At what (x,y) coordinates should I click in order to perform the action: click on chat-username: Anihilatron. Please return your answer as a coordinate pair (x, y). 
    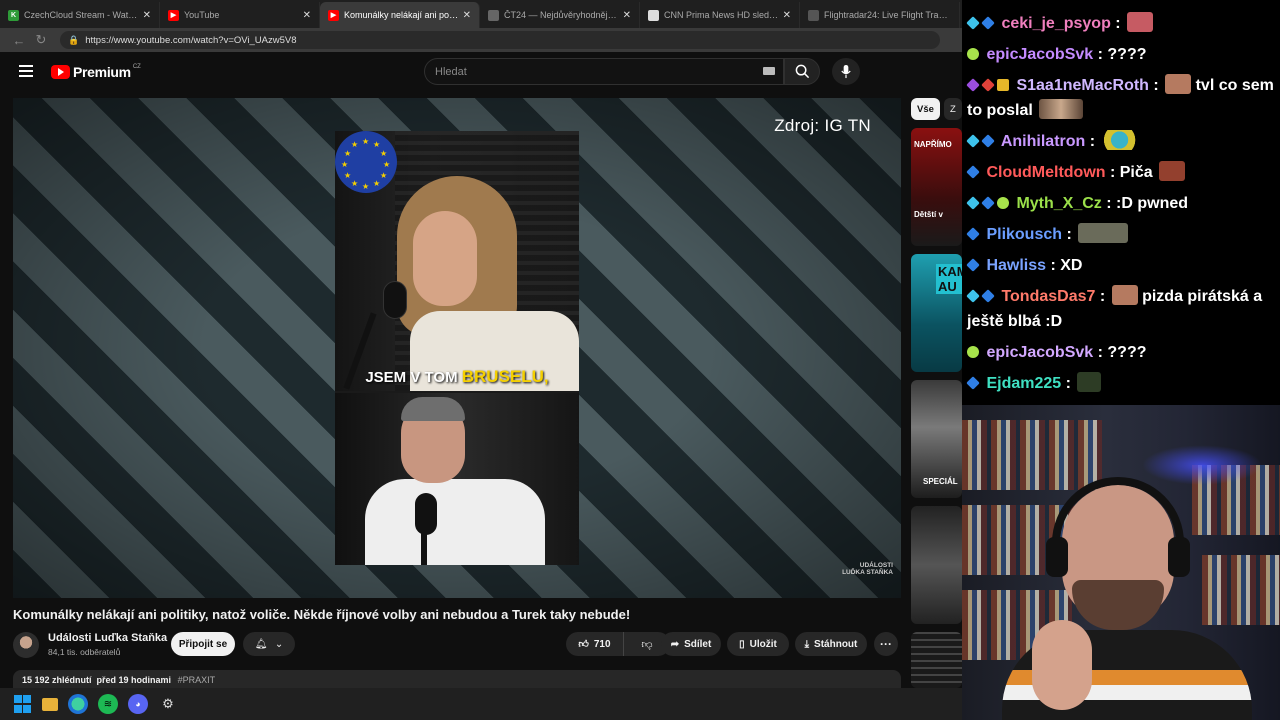
    Looking at the image, I should click on (1041, 141).